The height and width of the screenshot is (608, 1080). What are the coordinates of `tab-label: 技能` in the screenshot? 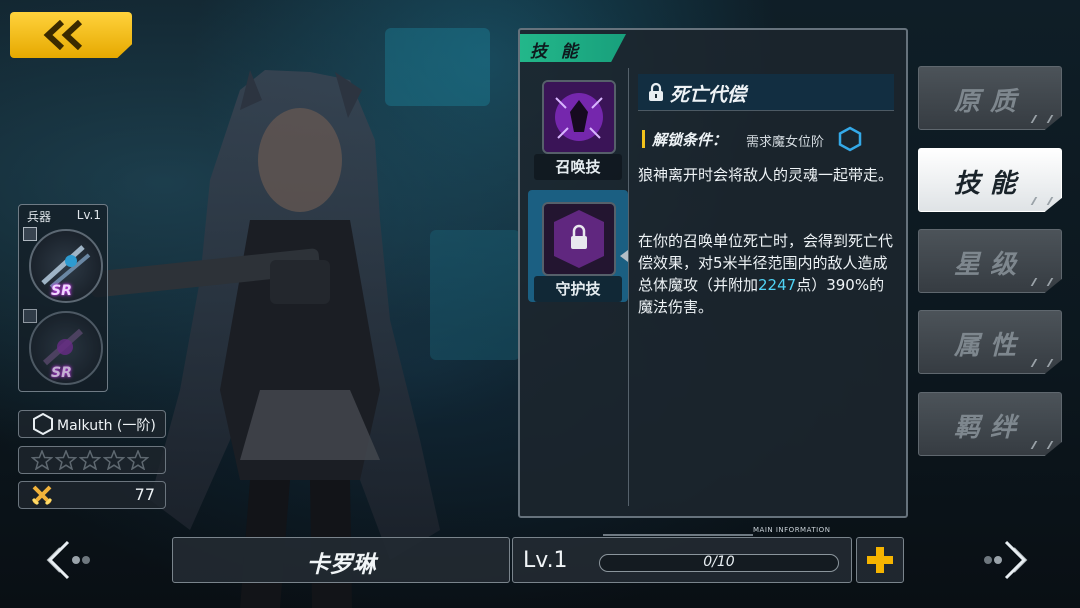 It's located at (989, 184).